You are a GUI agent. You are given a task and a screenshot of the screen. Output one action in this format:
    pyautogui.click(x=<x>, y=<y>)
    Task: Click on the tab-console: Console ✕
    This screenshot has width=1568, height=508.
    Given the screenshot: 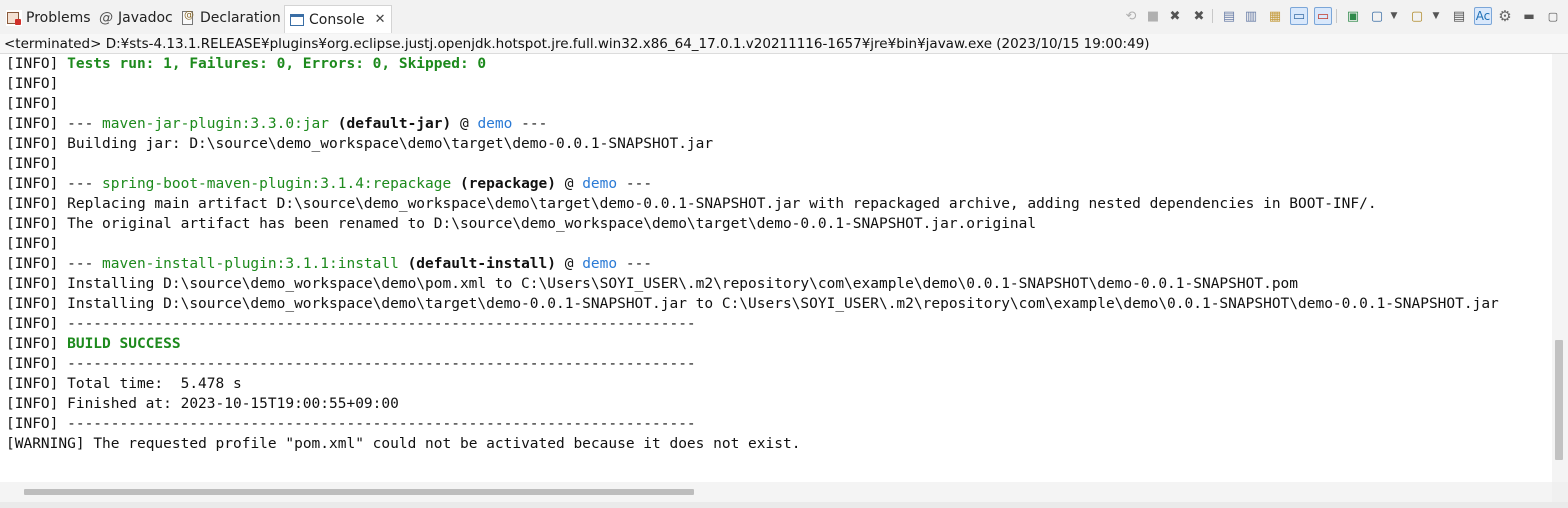 What is the action you would take?
    pyautogui.click(x=338, y=19)
    